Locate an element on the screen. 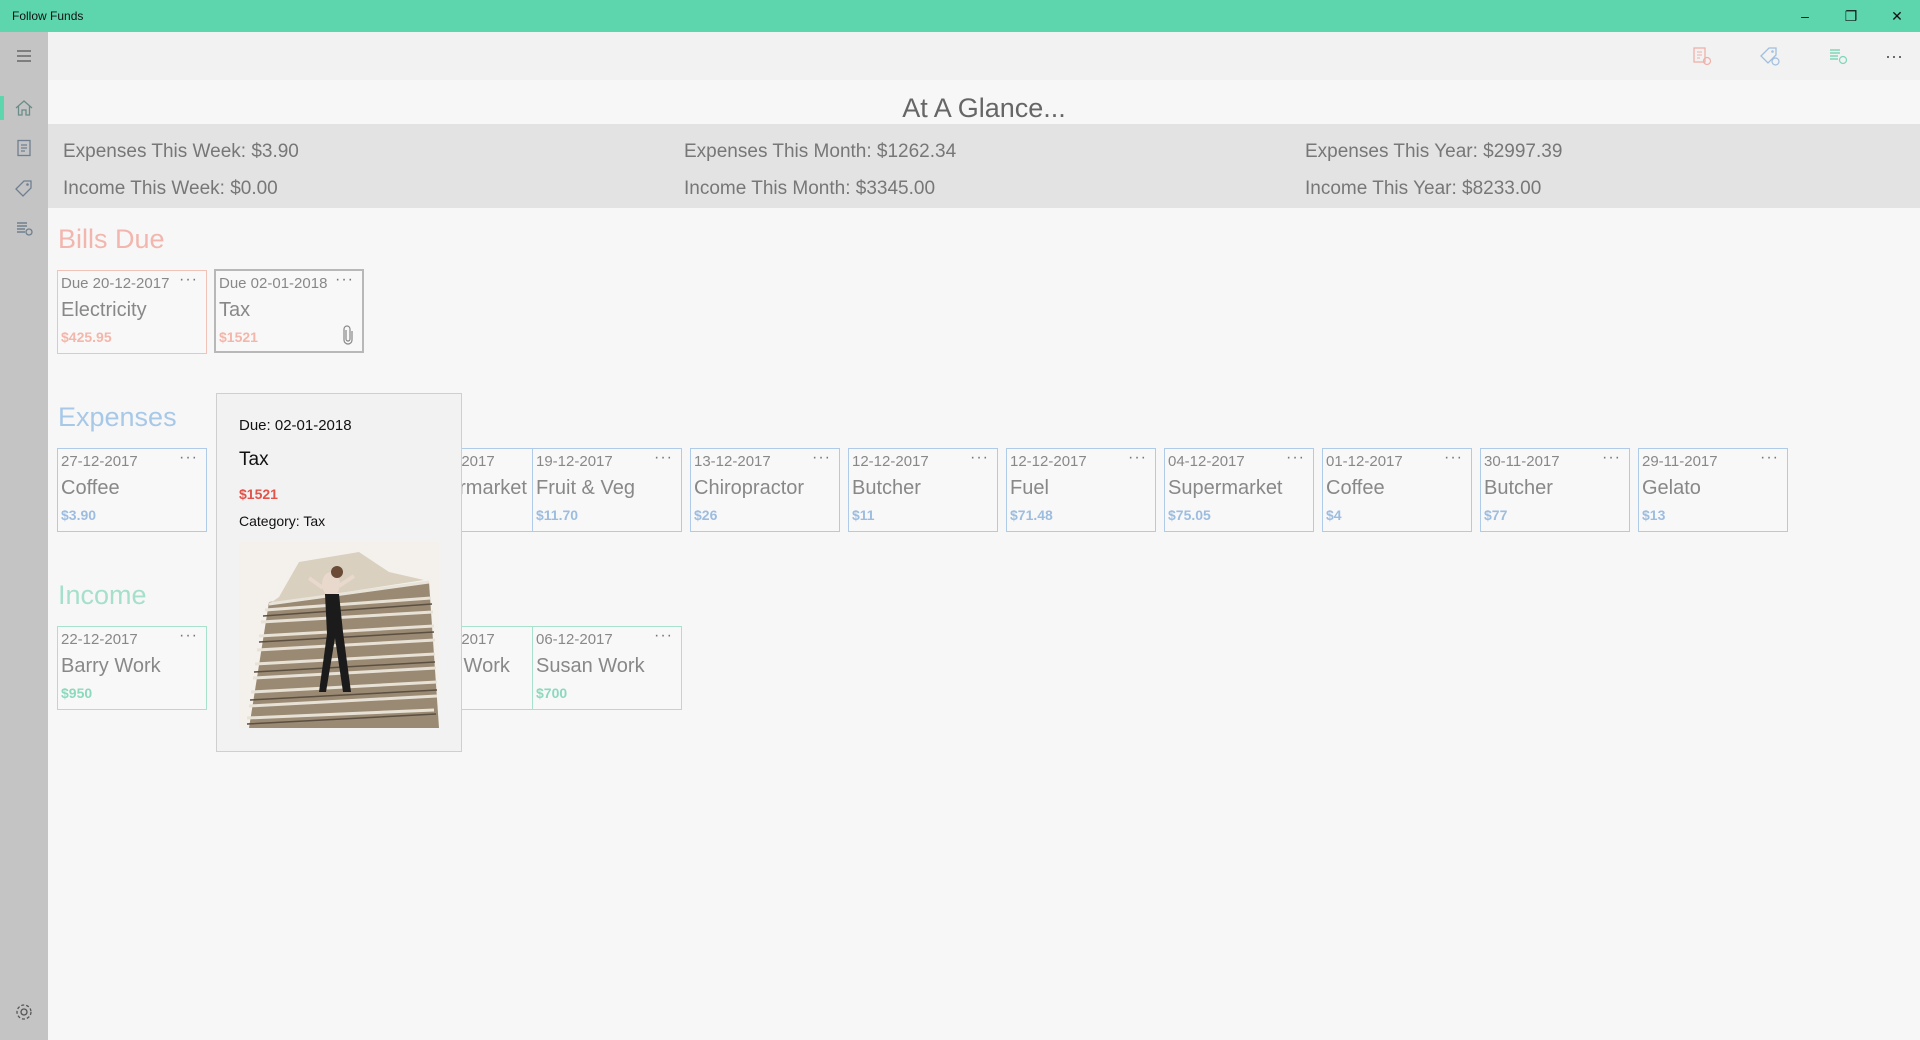  expense-name: Fruit & Veg is located at coordinates (585, 488).